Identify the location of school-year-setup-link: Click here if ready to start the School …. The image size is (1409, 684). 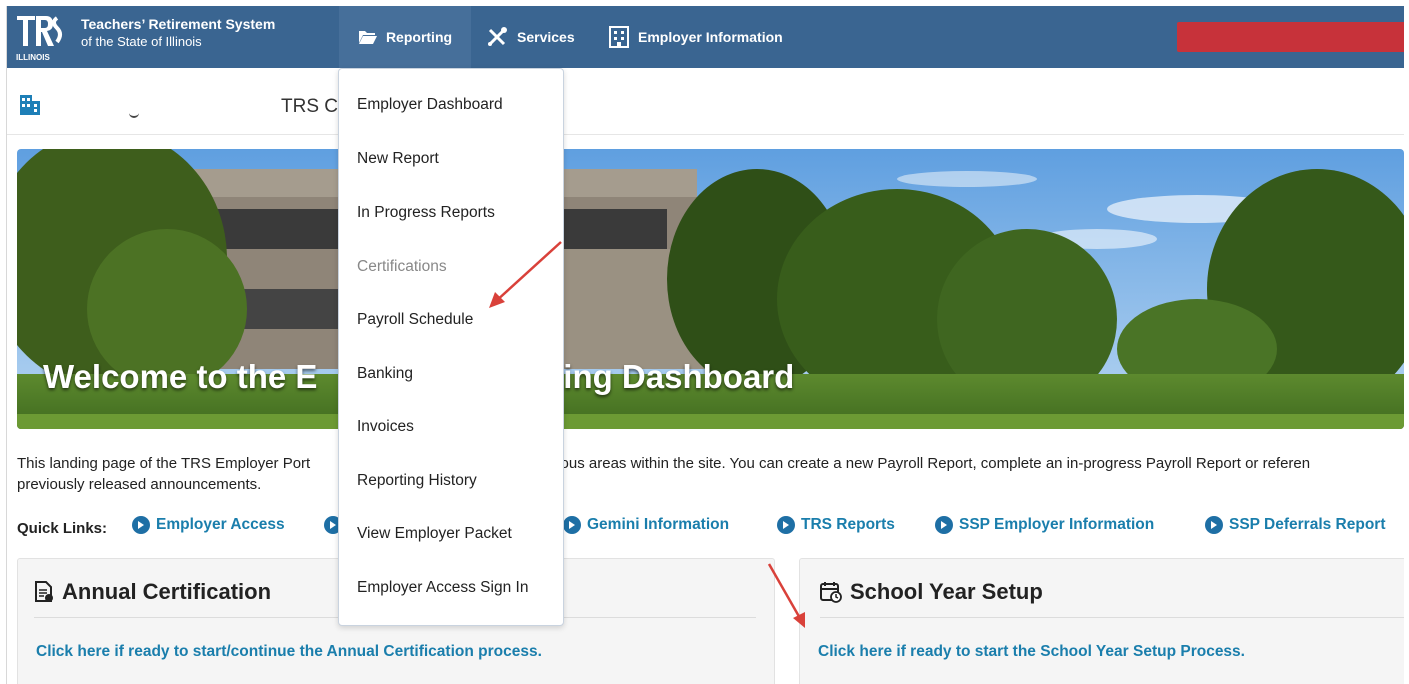
(1031, 652).